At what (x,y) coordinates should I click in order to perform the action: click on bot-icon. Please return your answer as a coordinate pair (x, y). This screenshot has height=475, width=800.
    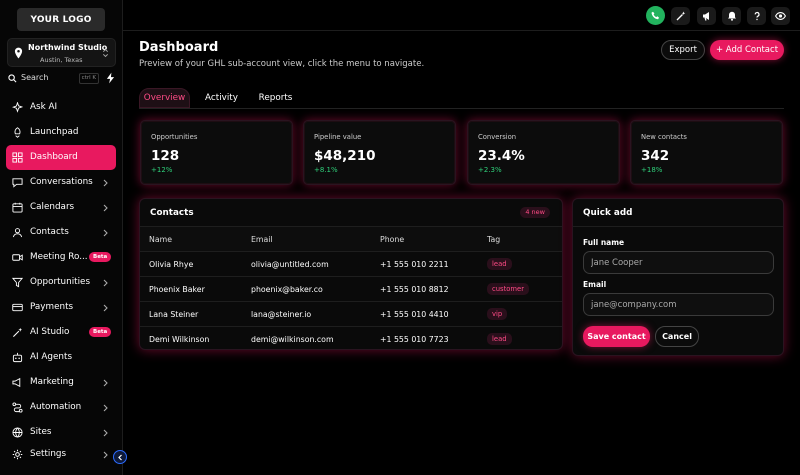
    Looking at the image, I should click on (17, 357).